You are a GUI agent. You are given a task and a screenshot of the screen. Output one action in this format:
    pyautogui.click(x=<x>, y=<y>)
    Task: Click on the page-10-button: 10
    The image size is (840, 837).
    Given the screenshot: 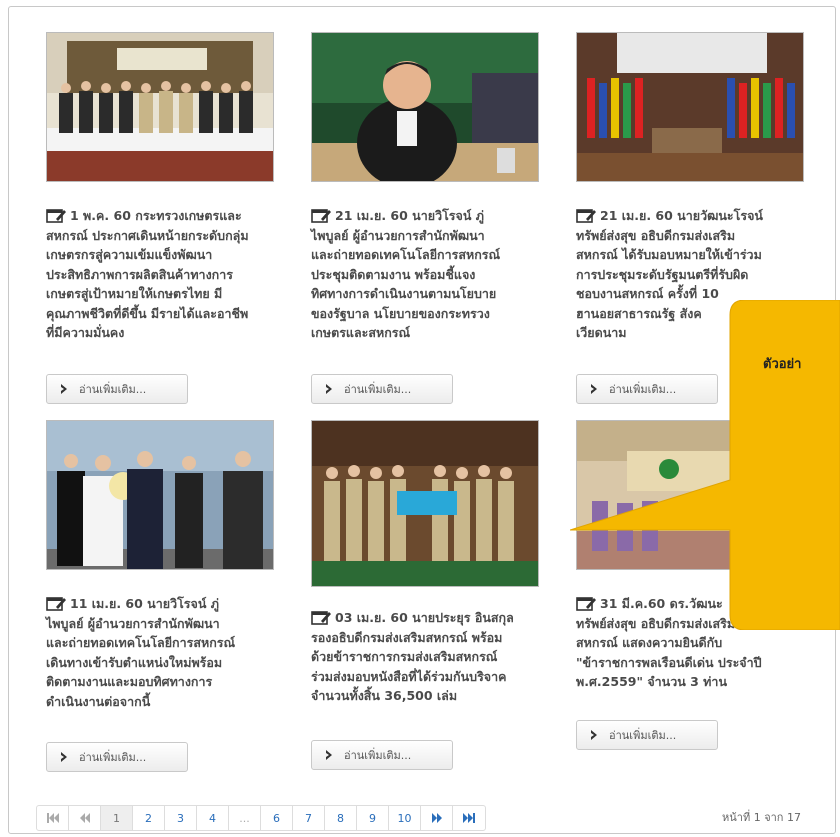 What is the action you would take?
    pyautogui.click(x=405, y=818)
    